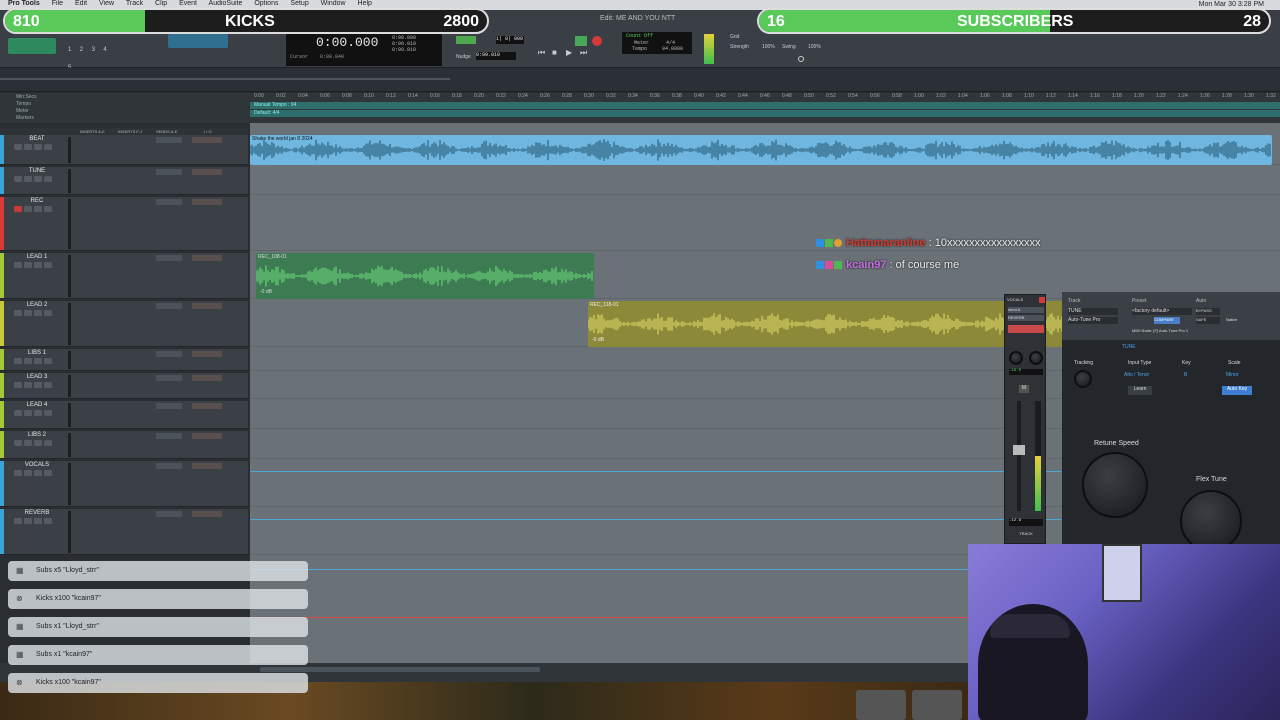 The height and width of the screenshot is (720, 1280). Describe the element at coordinates (57, 3) in the screenshot. I see `menu-file: File` at that location.